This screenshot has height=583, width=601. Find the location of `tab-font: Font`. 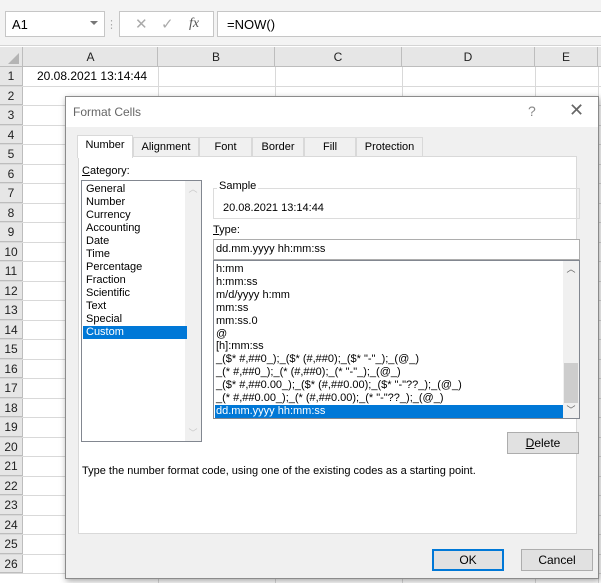

tab-font: Font is located at coordinates (225, 147).